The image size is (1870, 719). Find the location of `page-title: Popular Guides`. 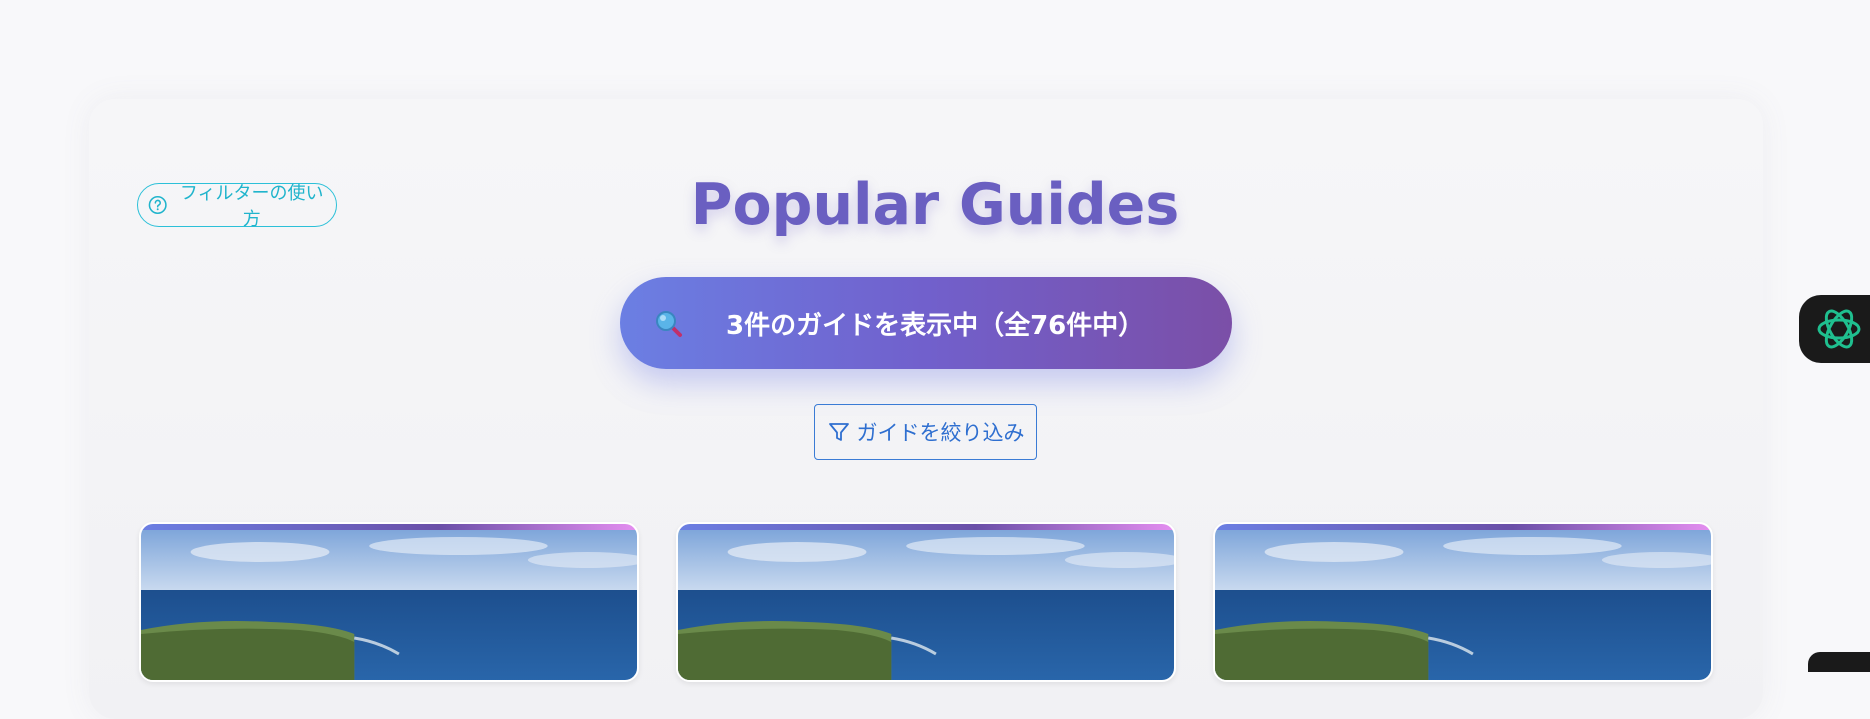

page-title: Popular Guides is located at coordinates (935, 205).